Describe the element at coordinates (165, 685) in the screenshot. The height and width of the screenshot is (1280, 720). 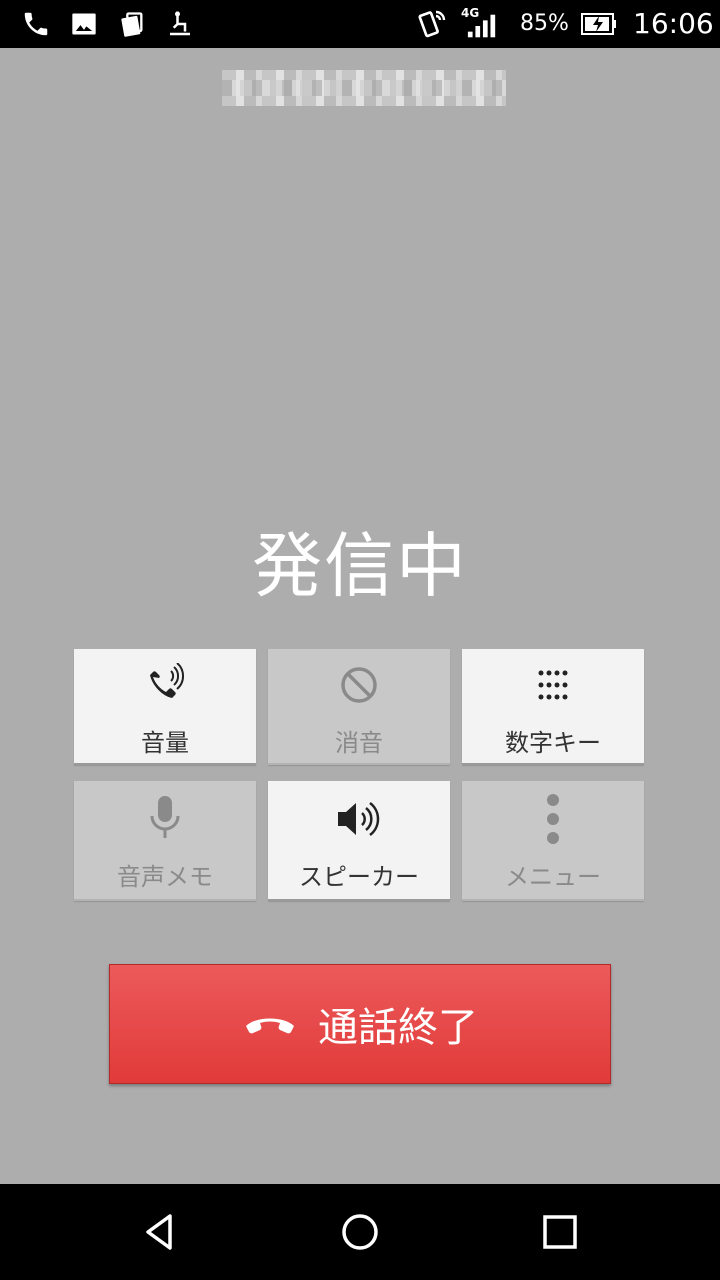
I see `volume-phone-icon` at that location.